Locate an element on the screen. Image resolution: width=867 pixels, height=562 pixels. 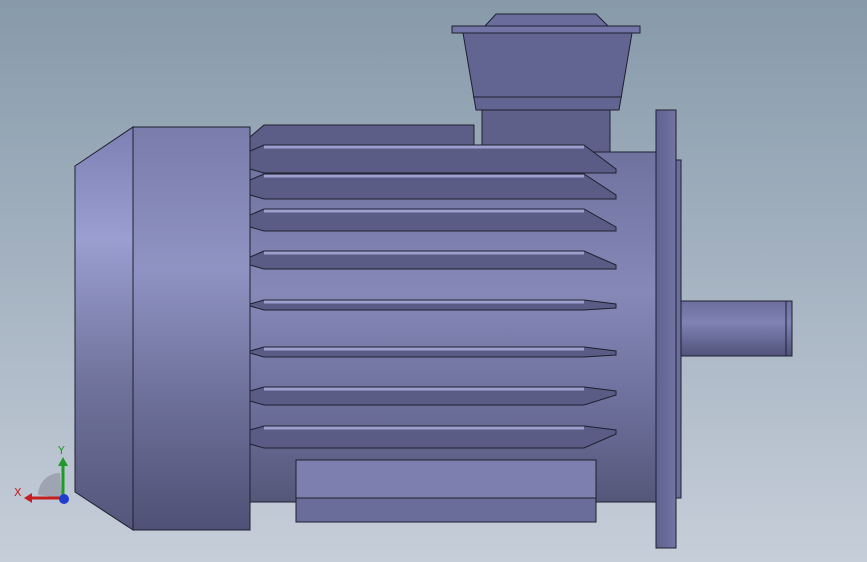
terminal-box-cap is located at coordinates (546, 20).